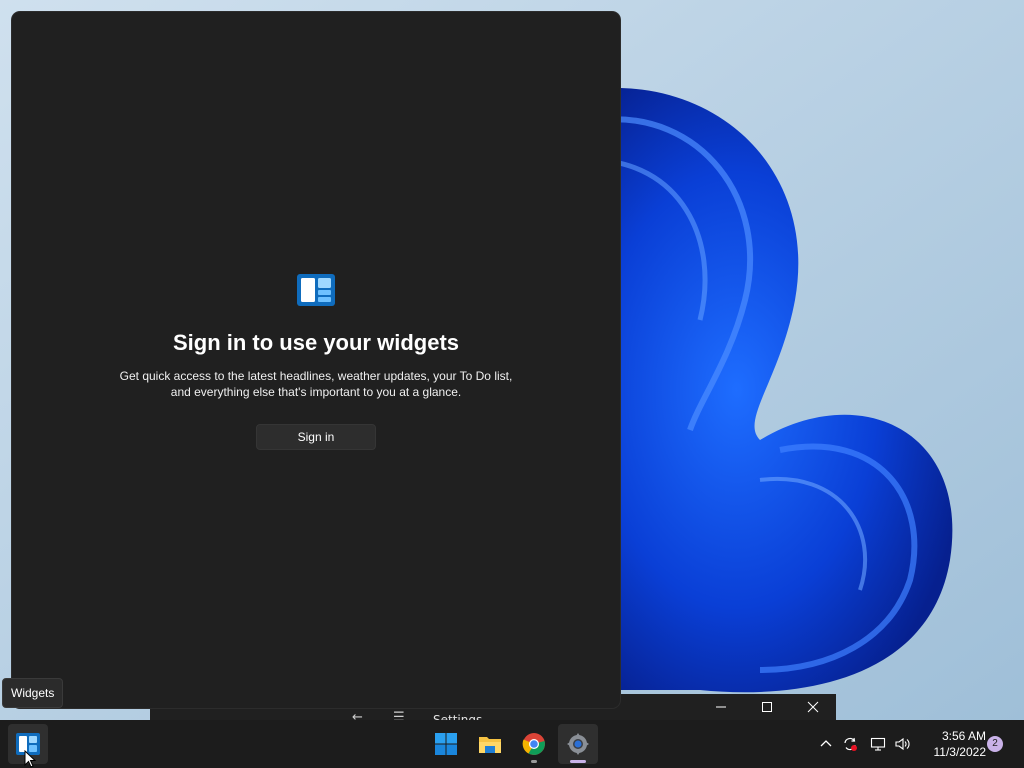  What do you see at coordinates (33, 693) in the screenshot?
I see `widgets-tooltip: Widgets` at bounding box center [33, 693].